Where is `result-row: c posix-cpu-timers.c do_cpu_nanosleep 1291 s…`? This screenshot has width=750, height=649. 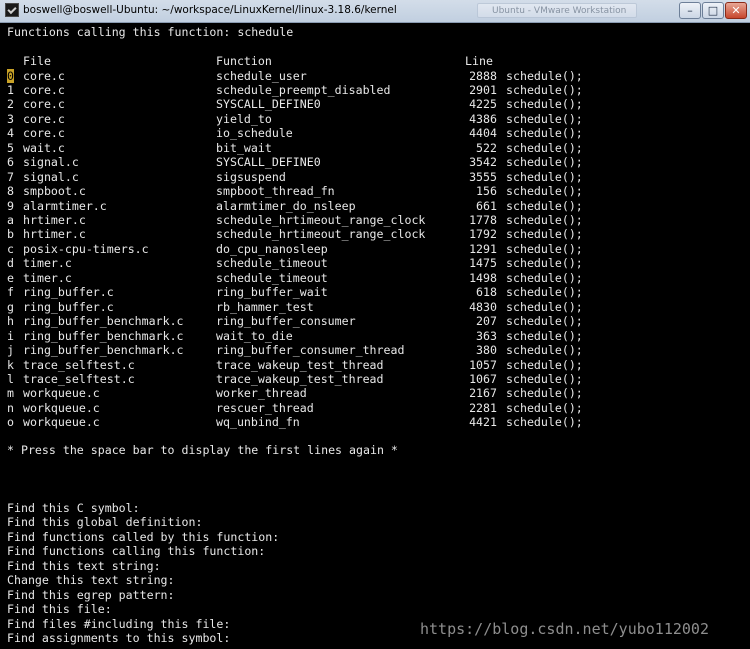 result-row: c posix-cpu-timers.c do_cpu_nanosleep 1291 s… is located at coordinates (357, 249).